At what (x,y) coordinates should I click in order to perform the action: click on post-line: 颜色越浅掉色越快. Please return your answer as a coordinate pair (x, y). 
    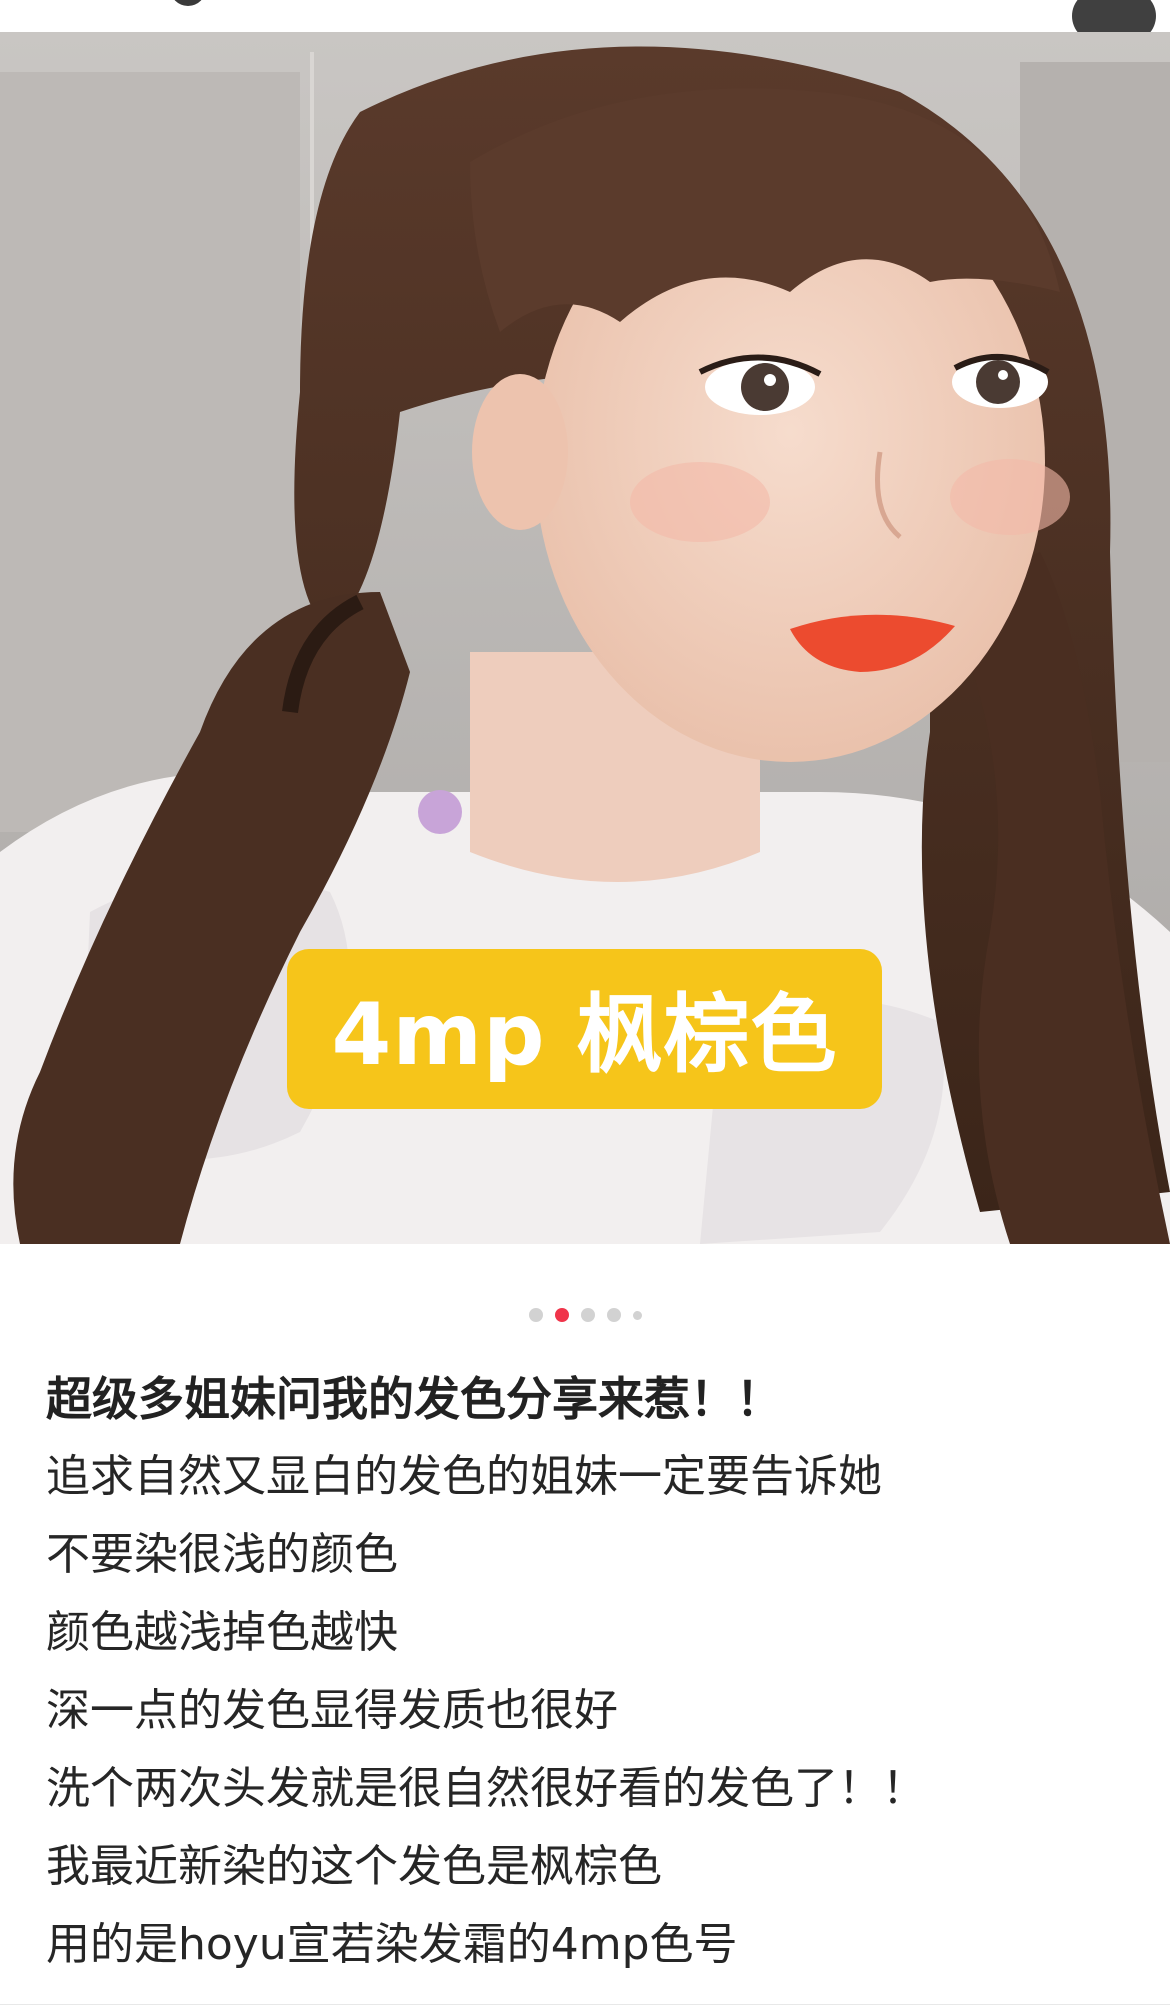
    Looking at the image, I should click on (222, 1632).